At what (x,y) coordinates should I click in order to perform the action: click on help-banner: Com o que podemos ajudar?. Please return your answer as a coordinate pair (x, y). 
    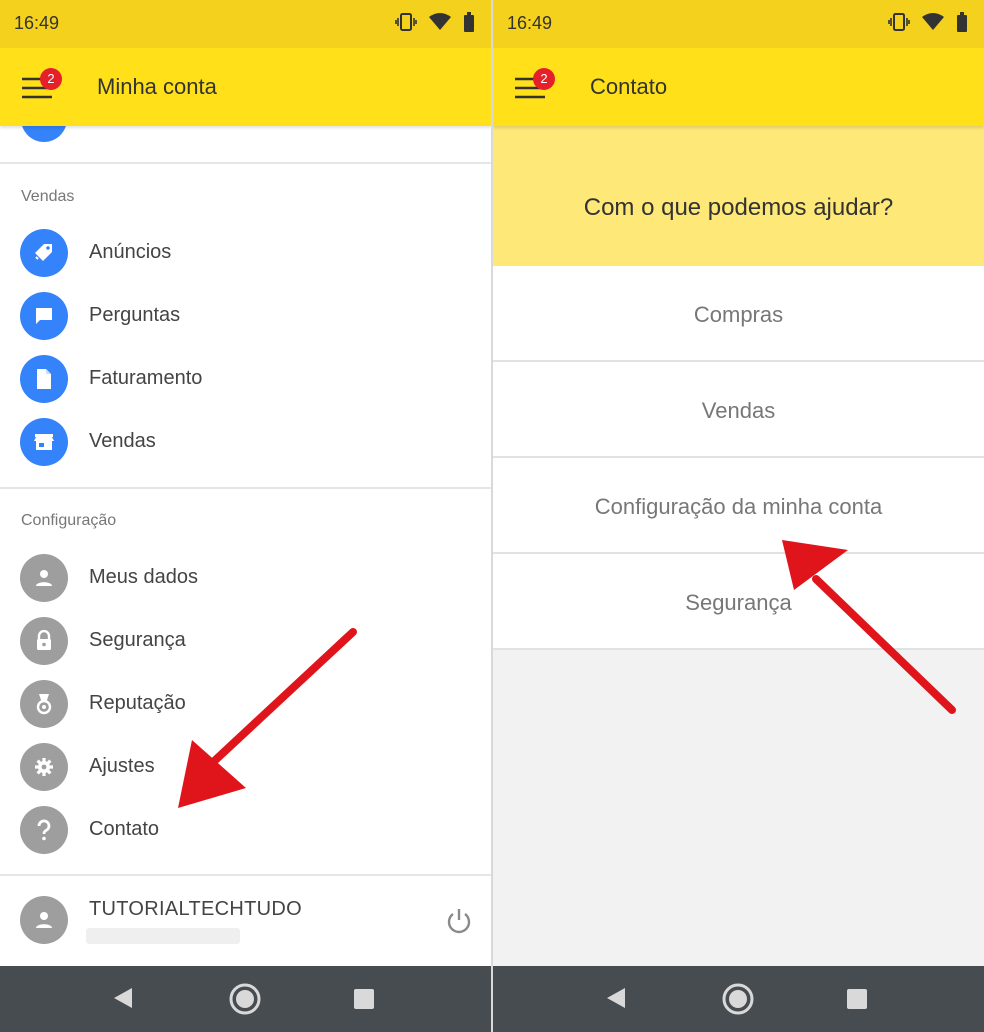
    Looking at the image, I should click on (738, 196).